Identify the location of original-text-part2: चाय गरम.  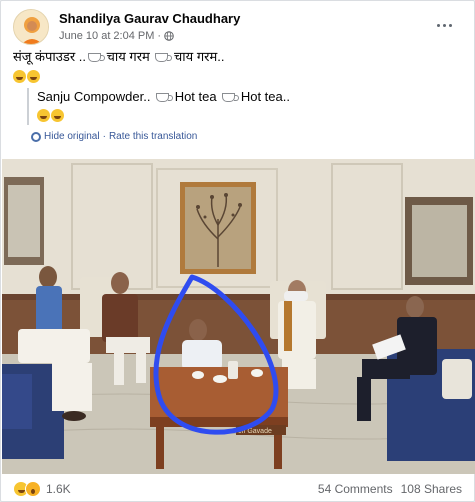
(128, 56).